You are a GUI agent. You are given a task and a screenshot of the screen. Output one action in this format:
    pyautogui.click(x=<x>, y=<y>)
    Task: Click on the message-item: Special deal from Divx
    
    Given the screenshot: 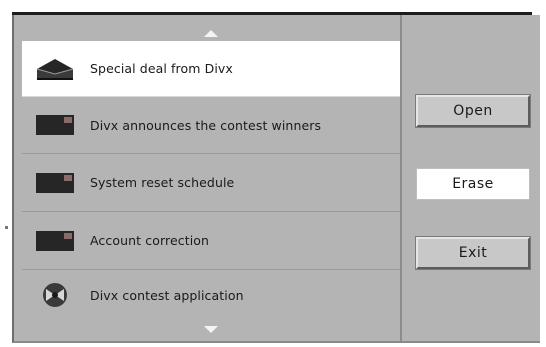 What is the action you would take?
    pyautogui.click(x=211, y=69)
    